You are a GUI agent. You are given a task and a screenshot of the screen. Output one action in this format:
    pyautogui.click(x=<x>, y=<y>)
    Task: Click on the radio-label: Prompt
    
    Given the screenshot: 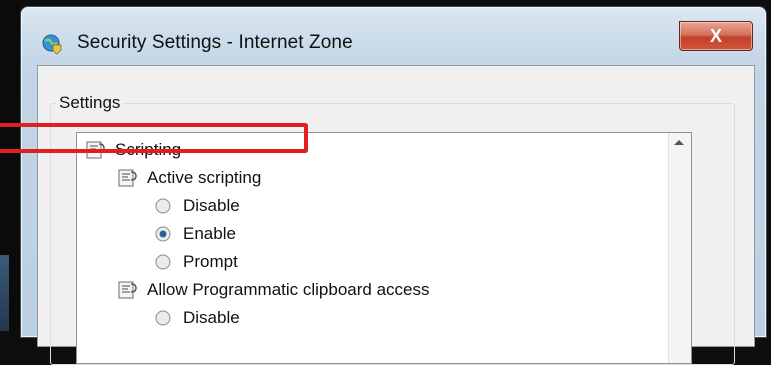 What is the action you would take?
    pyautogui.click(x=210, y=261)
    